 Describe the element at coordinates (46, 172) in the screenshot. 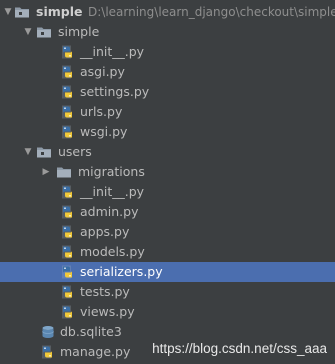

I see `chevron-right-icon: ▶` at that location.